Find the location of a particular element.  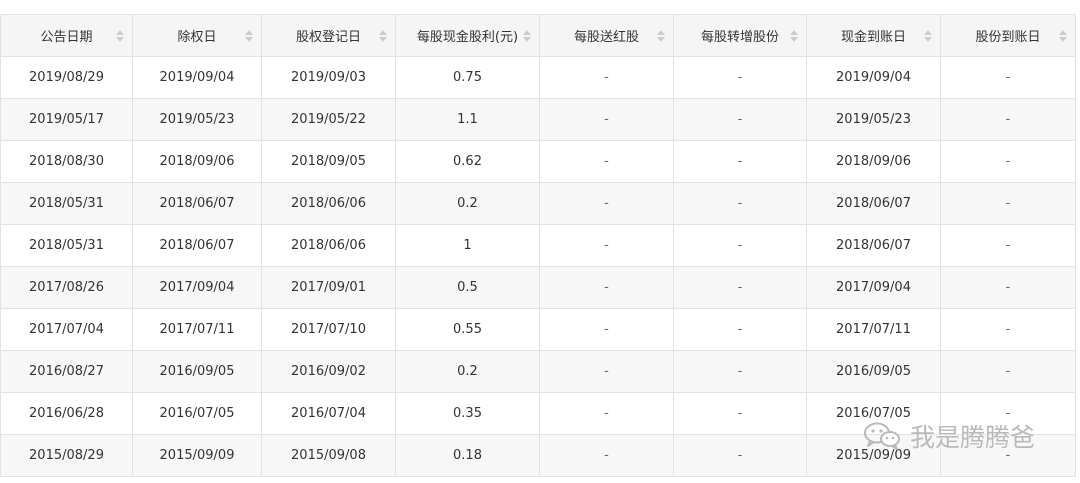

column-header-transfer-shares: 每股转增股份 is located at coordinates (740, 35).